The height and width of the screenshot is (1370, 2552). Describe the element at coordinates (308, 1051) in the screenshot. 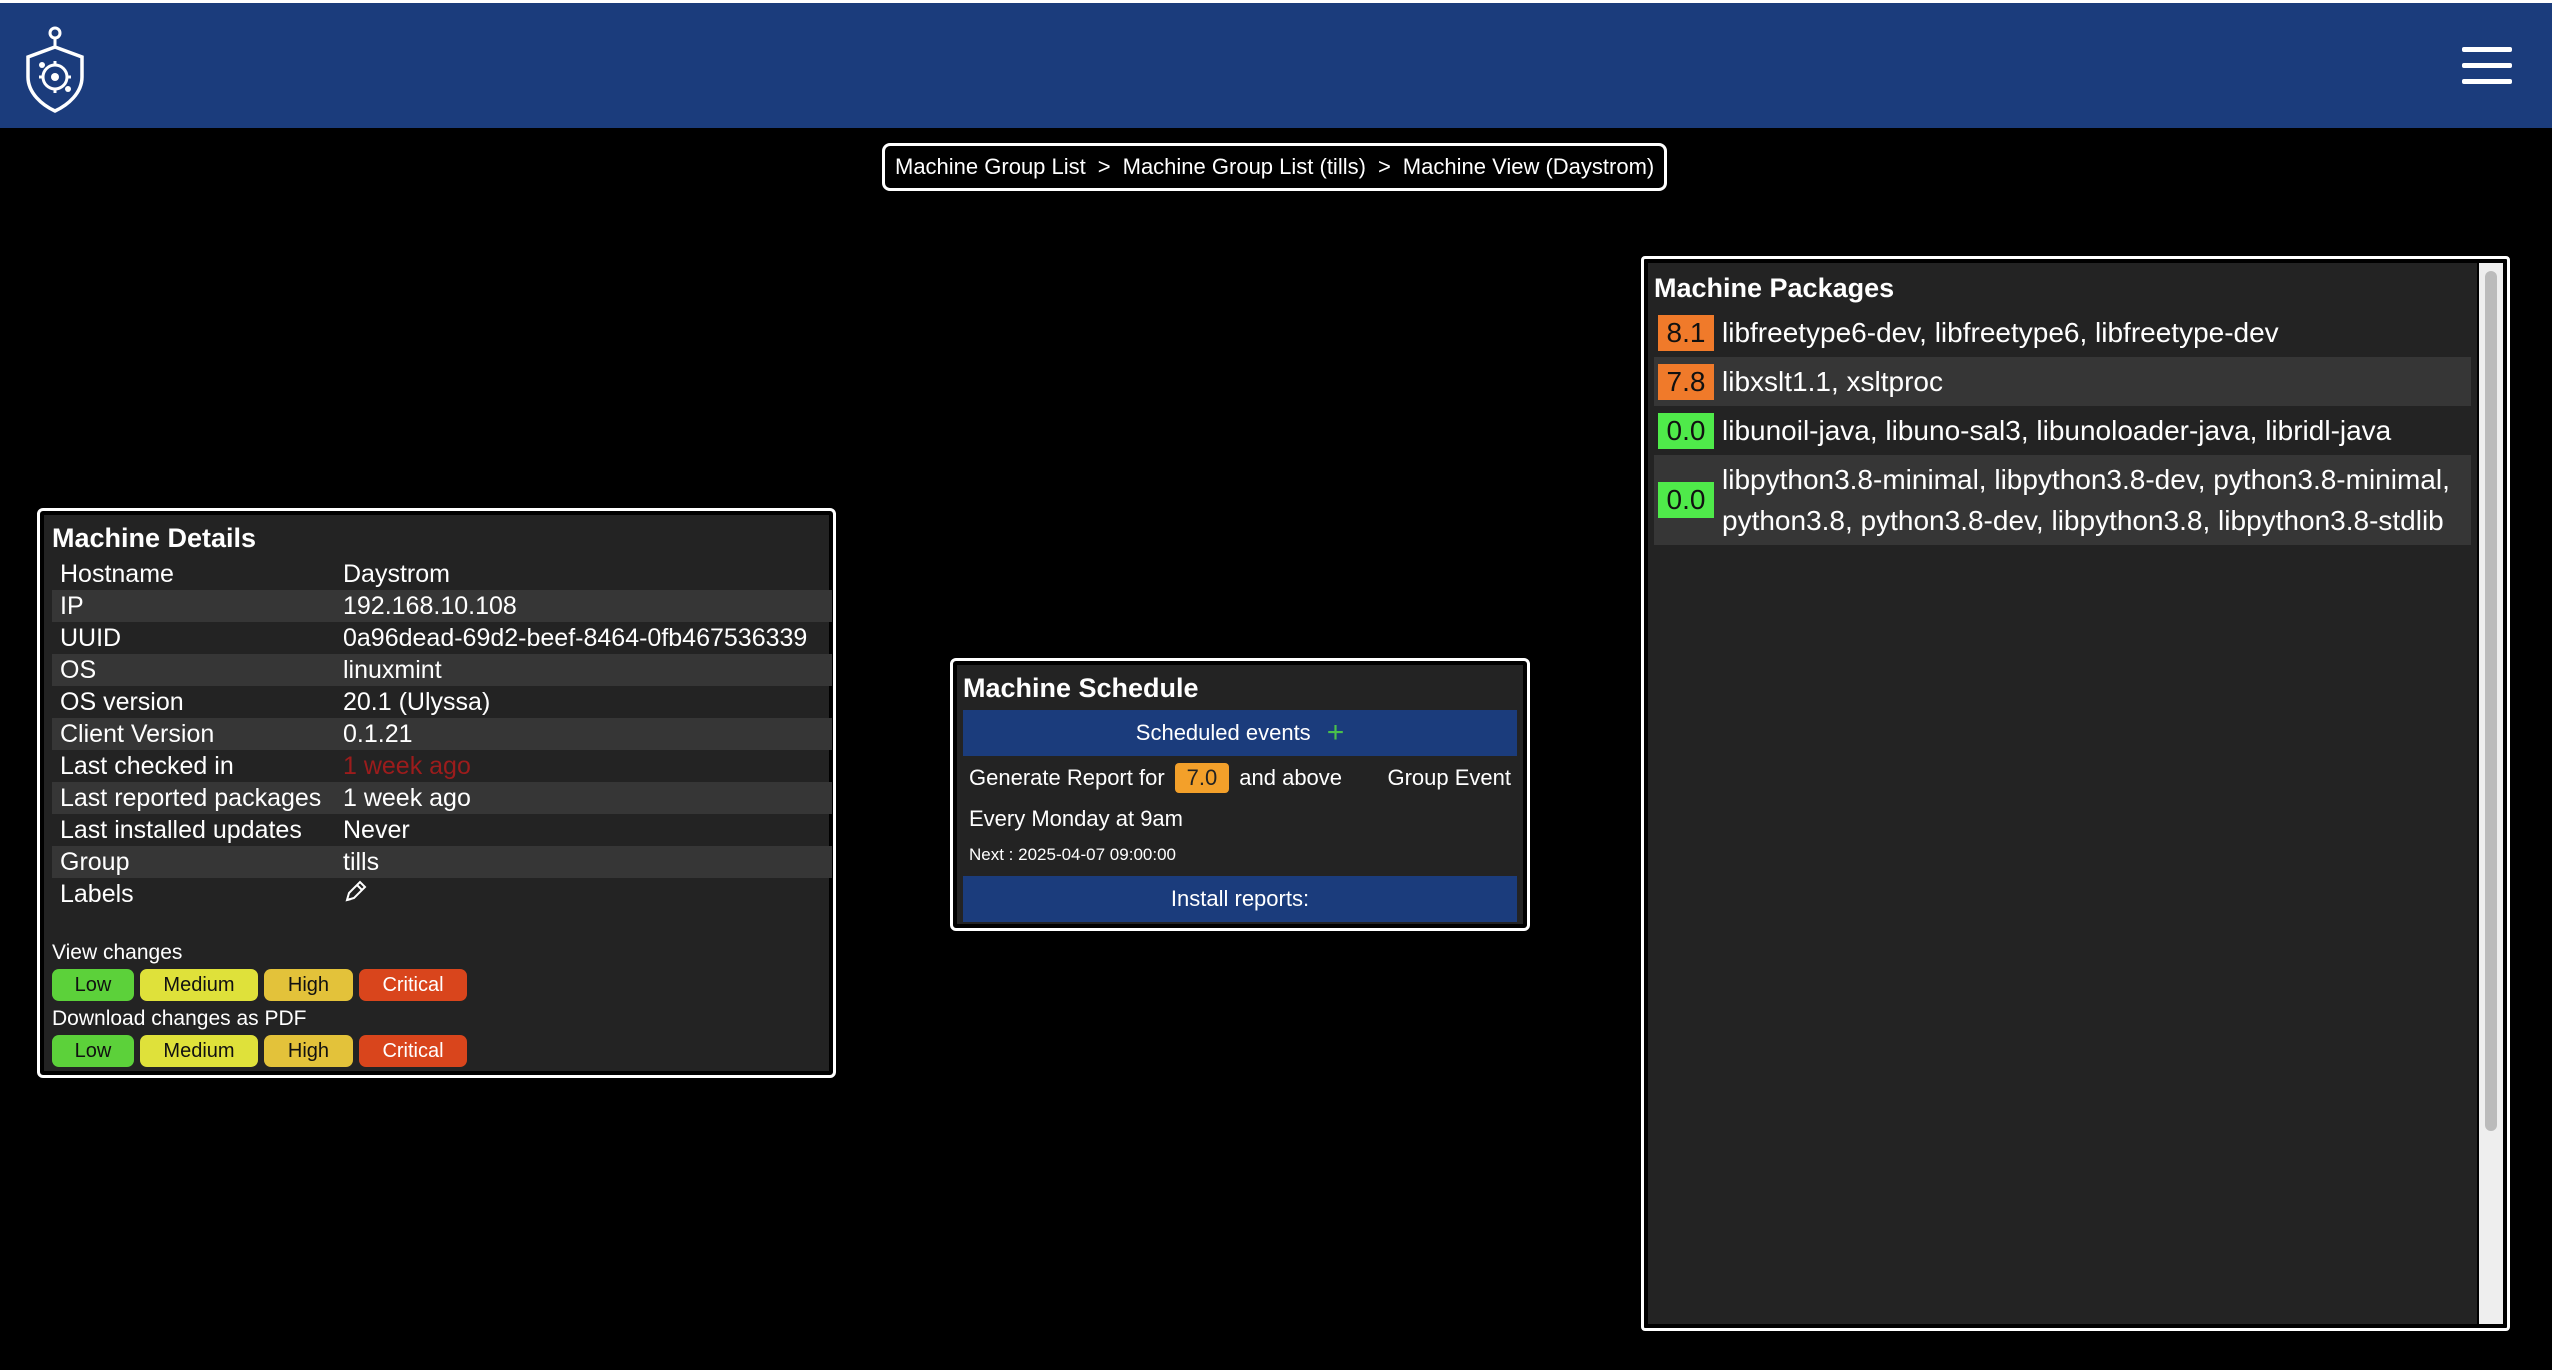

I see `download-high-button: High` at that location.